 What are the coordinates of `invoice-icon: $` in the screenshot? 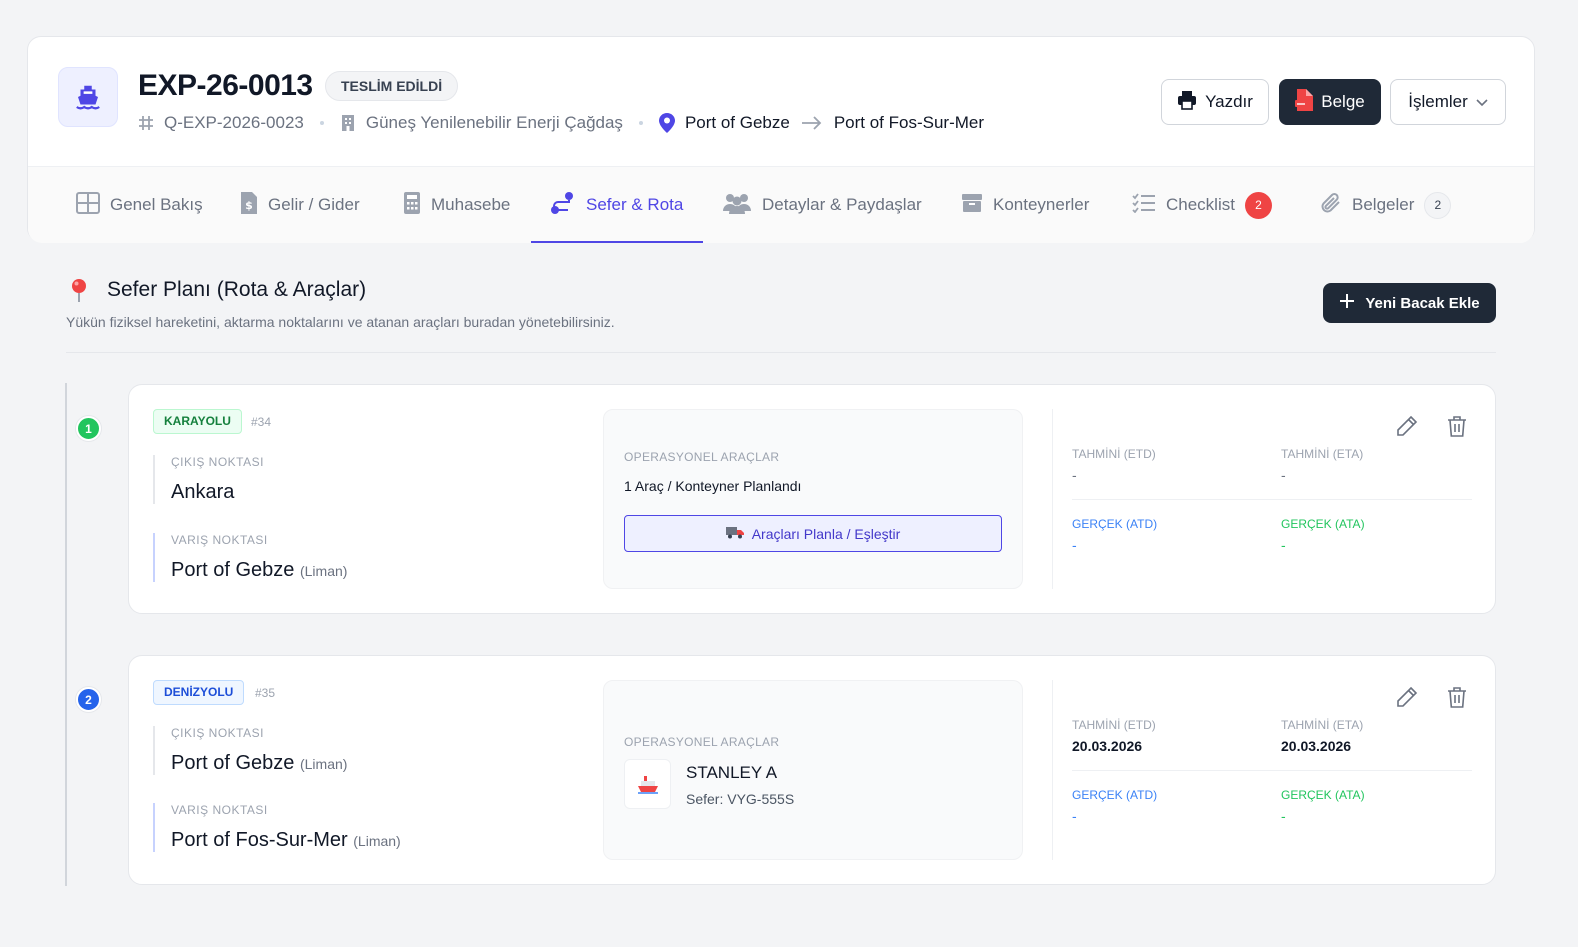 It's located at (249, 205).